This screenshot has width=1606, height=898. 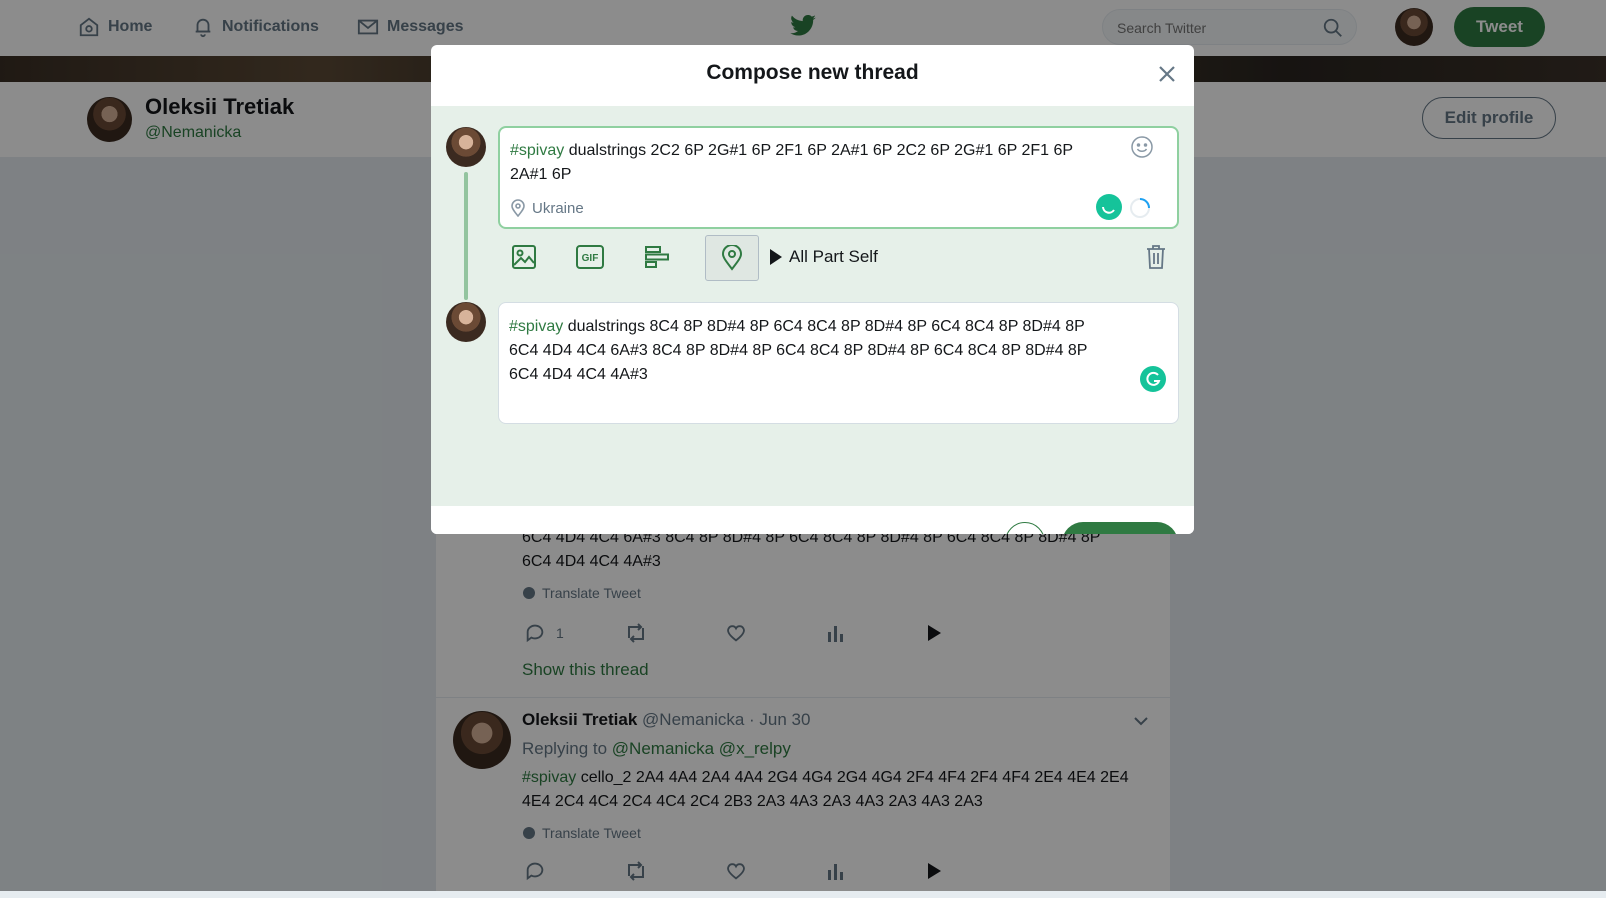 What do you see at coordinates (1142, 147) in the screenshot?
I see `emoji-icon` at bounding box center [1142, 147].